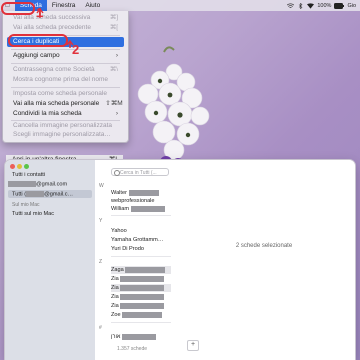 This screenshot has width=360, height=360. What do you see at coordinates (141, 193) in the screenshot?
I see `contact-row: Walter` at bounding box center [141, 193].